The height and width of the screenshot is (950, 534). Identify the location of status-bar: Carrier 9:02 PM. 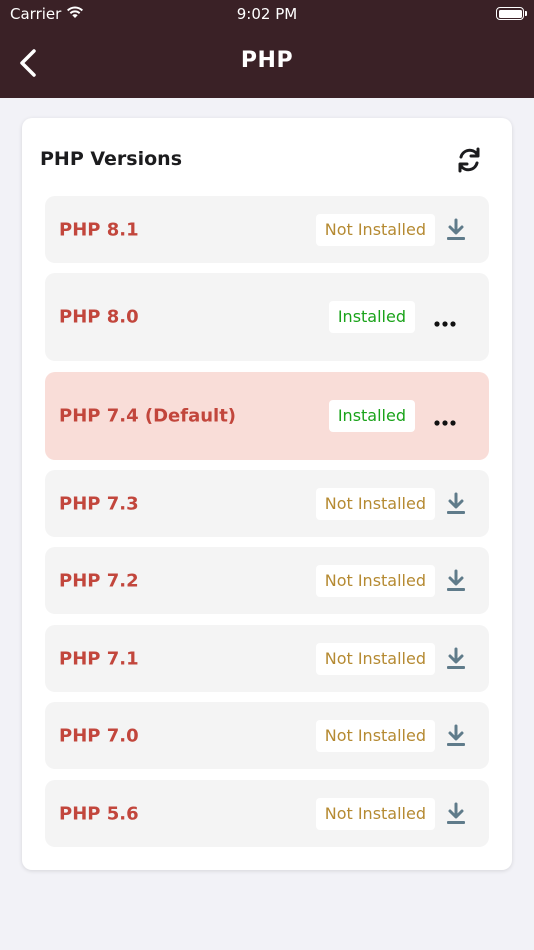
(267, 14).